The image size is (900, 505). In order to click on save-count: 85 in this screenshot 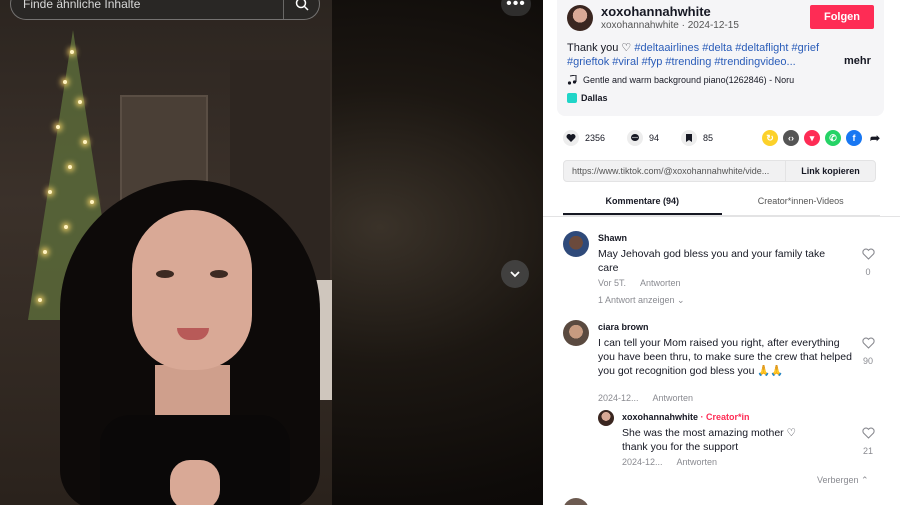, I will do `click(708, 138)`.